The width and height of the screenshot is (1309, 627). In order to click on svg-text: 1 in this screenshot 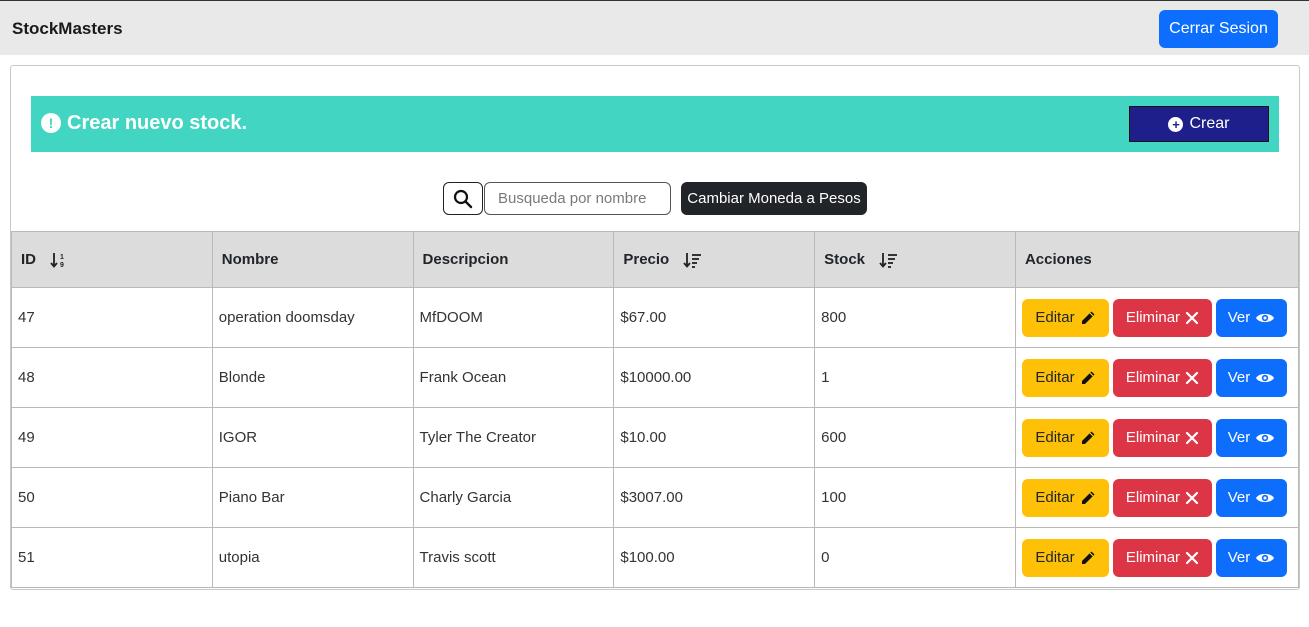, I will do `click(62, 257)`.